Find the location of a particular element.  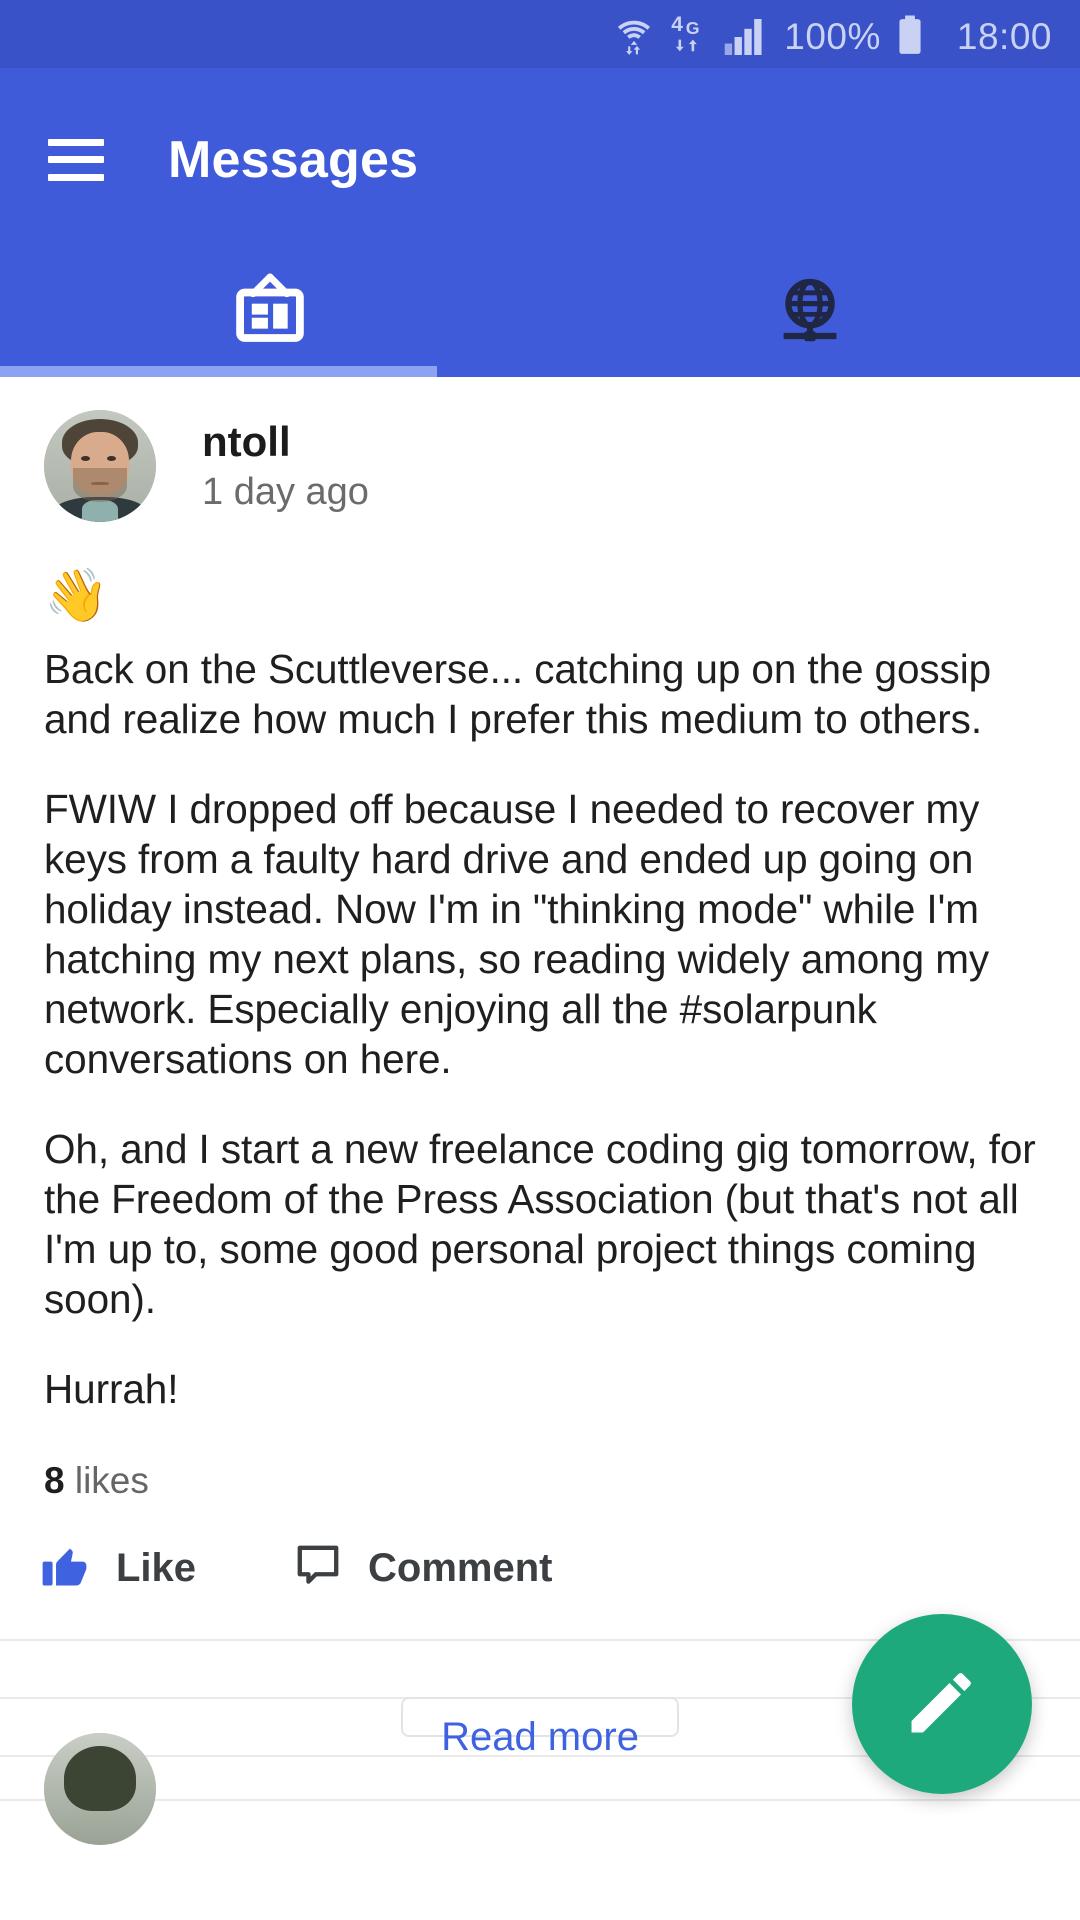

post-timestamp: 1 day ago is located at coordinates (285, 491).